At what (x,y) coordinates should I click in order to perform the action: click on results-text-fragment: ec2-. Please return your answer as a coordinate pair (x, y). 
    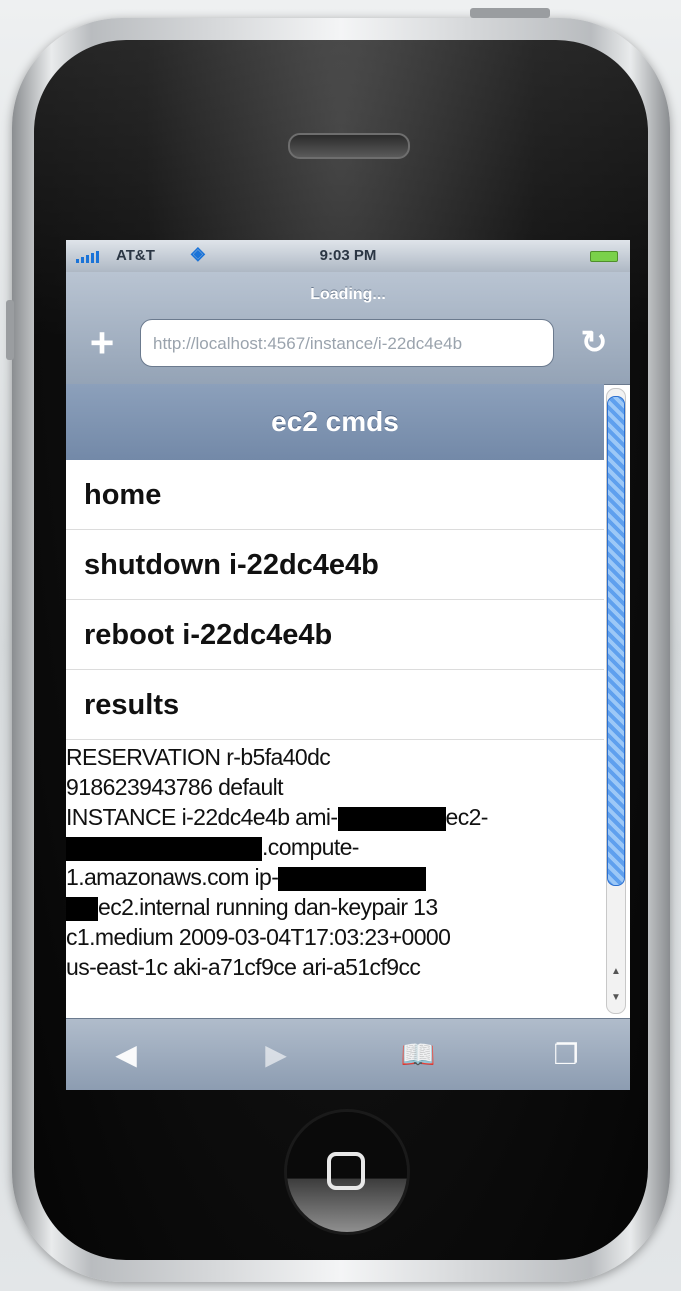
    Looking at the image, I should click on (467, 817).